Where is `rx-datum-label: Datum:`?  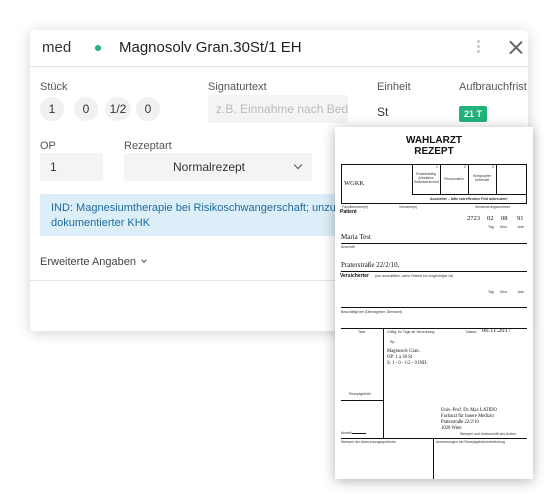 rx-datum-label: Datum: is located at coordinates (472, 332).